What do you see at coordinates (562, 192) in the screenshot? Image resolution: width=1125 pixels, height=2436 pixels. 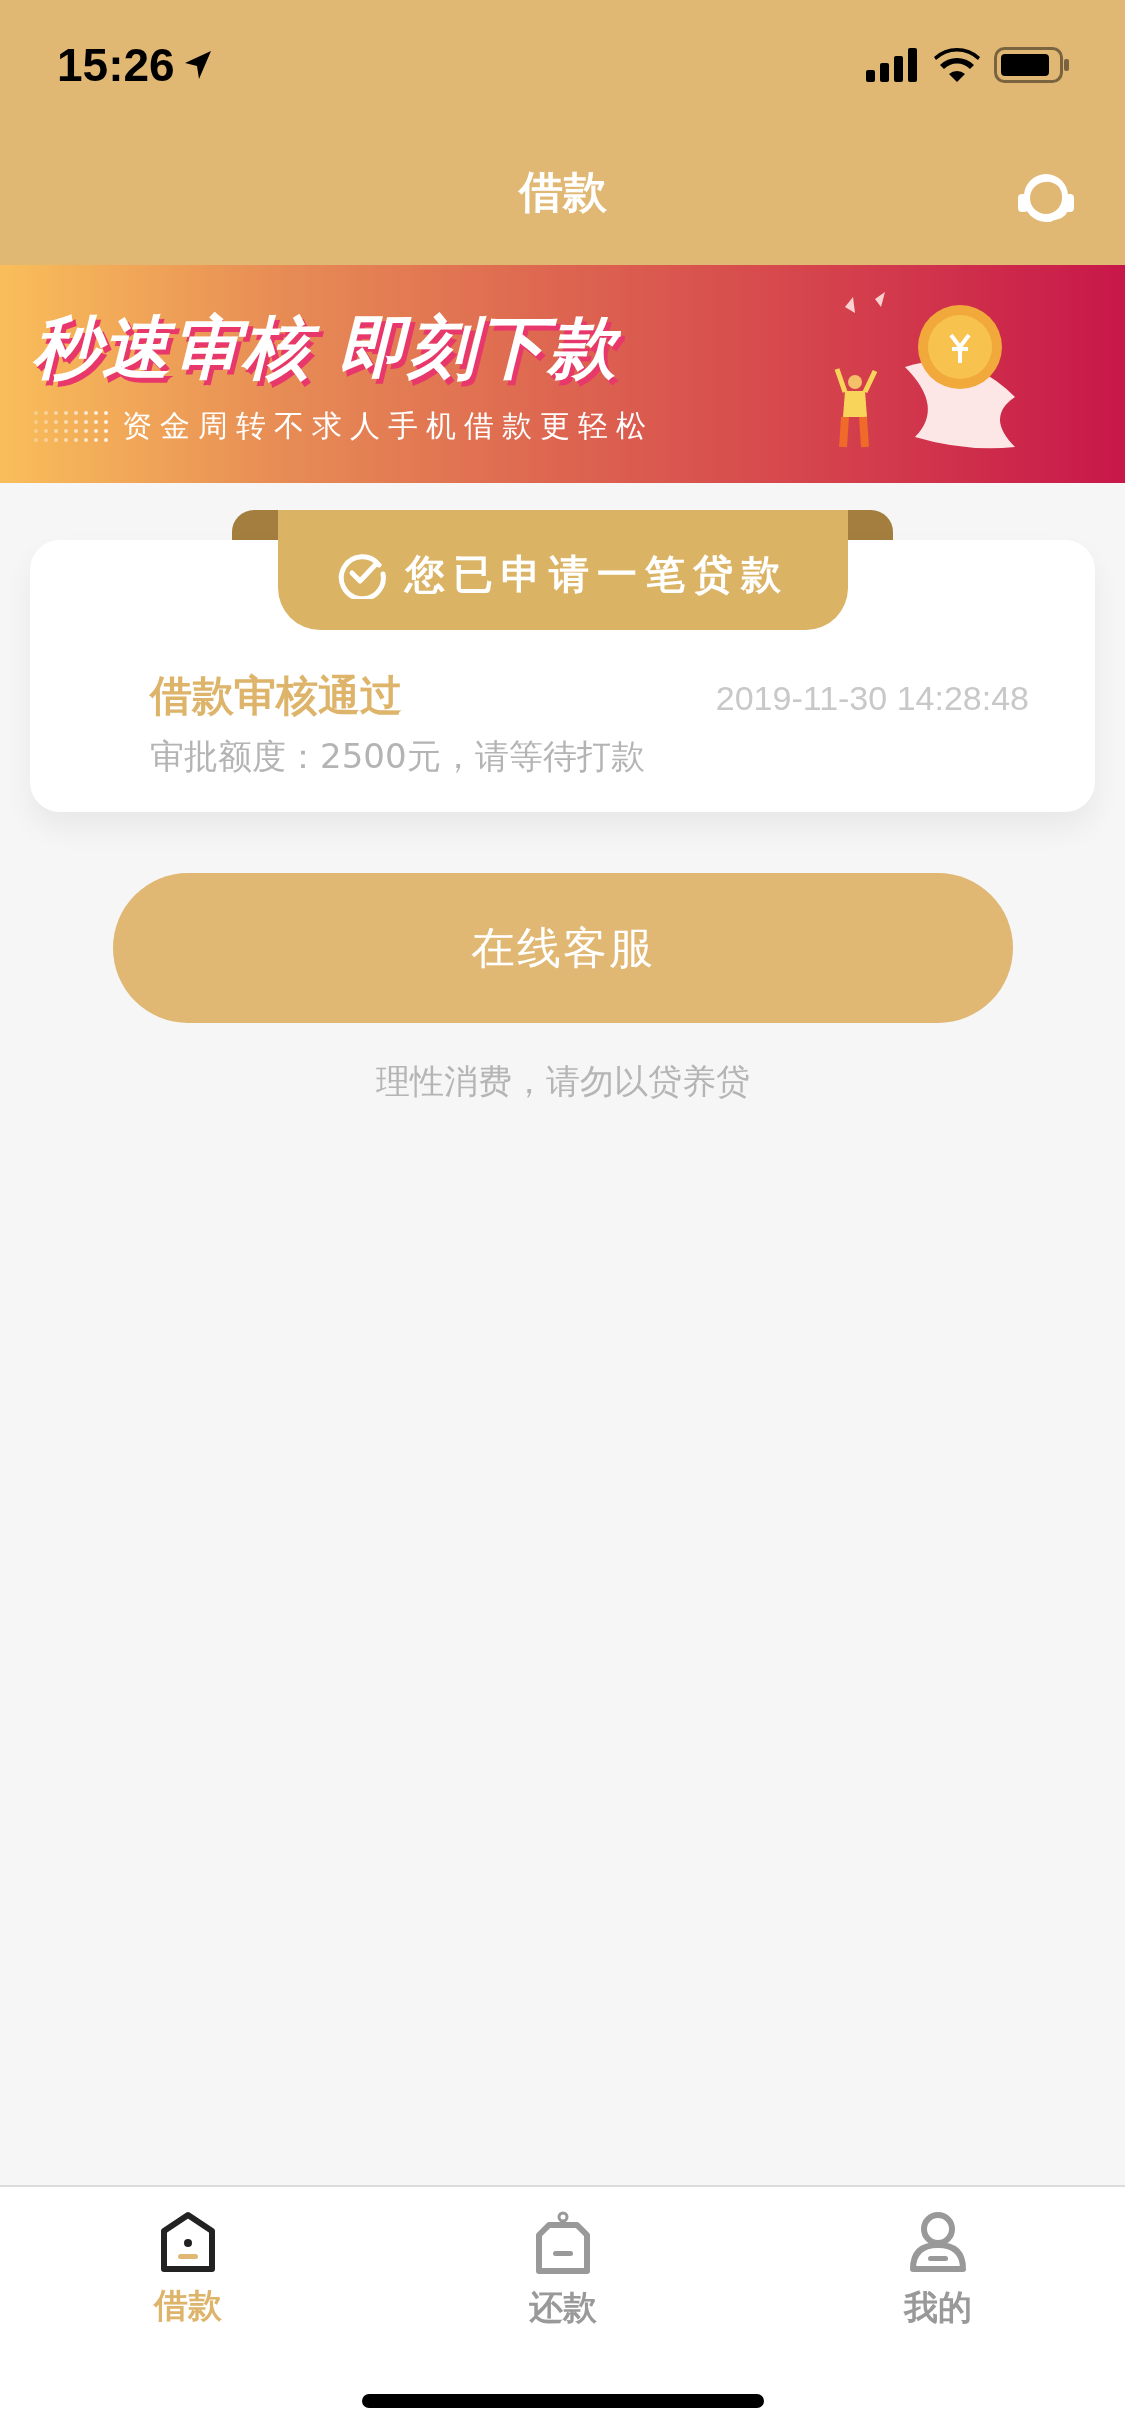 I see `page-title: 借款` at bounding box center [562, 192].